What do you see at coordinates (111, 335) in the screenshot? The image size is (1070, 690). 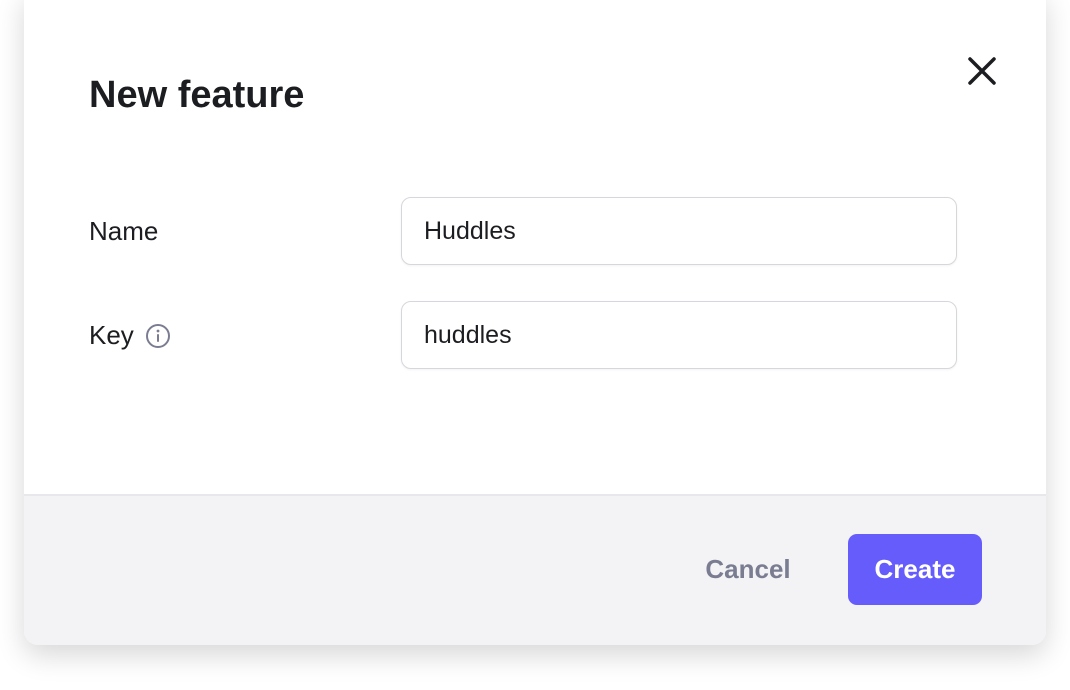 I see `key-label-text: Key` at bounding box center [111, 335].